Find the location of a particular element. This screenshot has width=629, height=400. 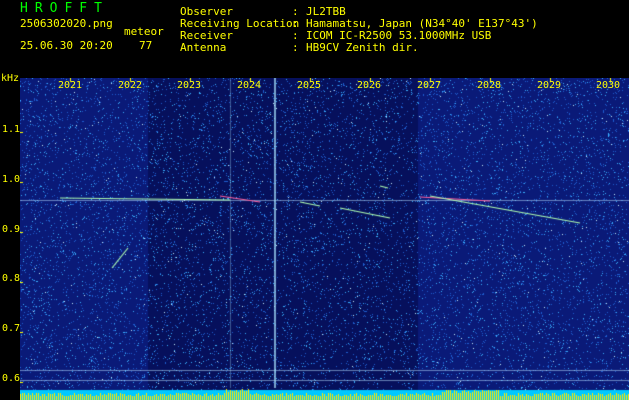

antenna-value: HB9CV Zenith dir. is located at coordinates (362, 47).